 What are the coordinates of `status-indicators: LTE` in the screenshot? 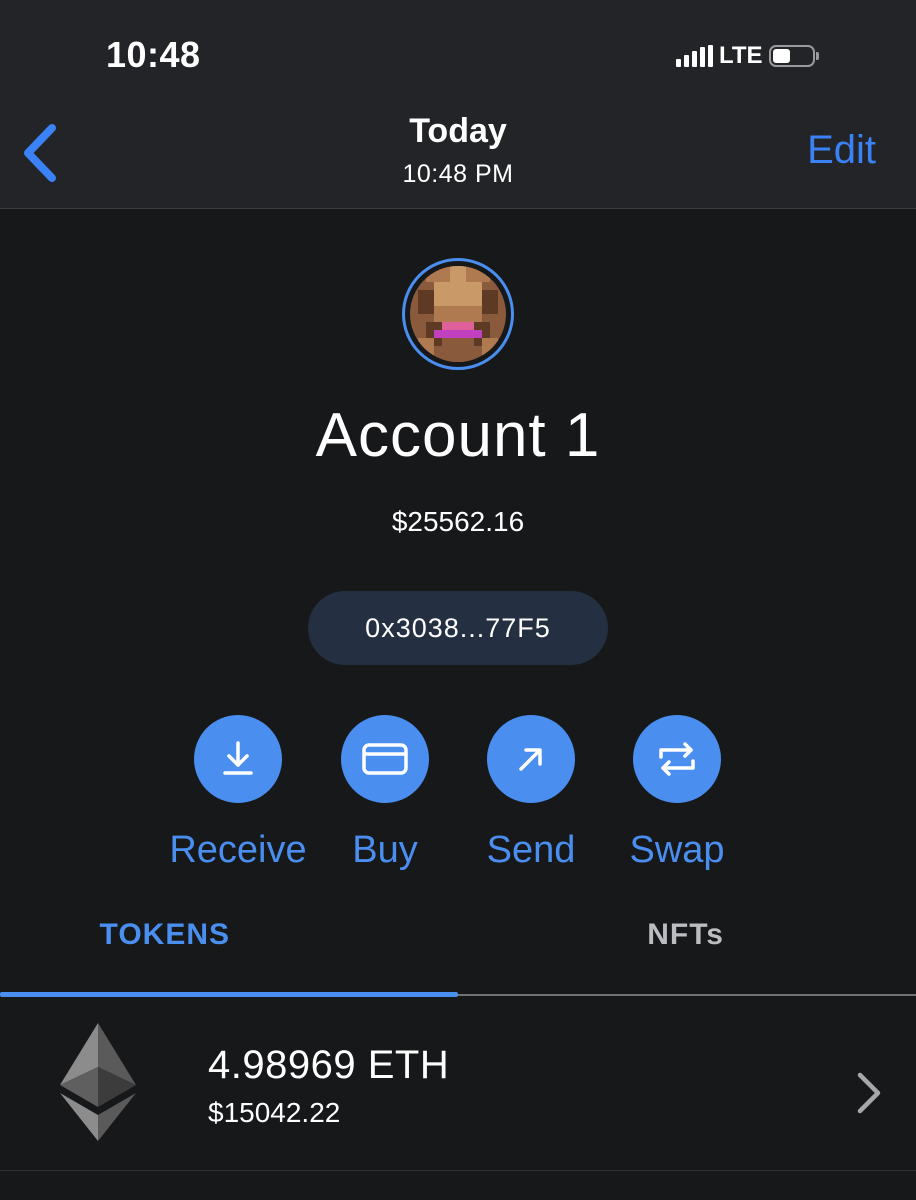 It's located at (747, 56).